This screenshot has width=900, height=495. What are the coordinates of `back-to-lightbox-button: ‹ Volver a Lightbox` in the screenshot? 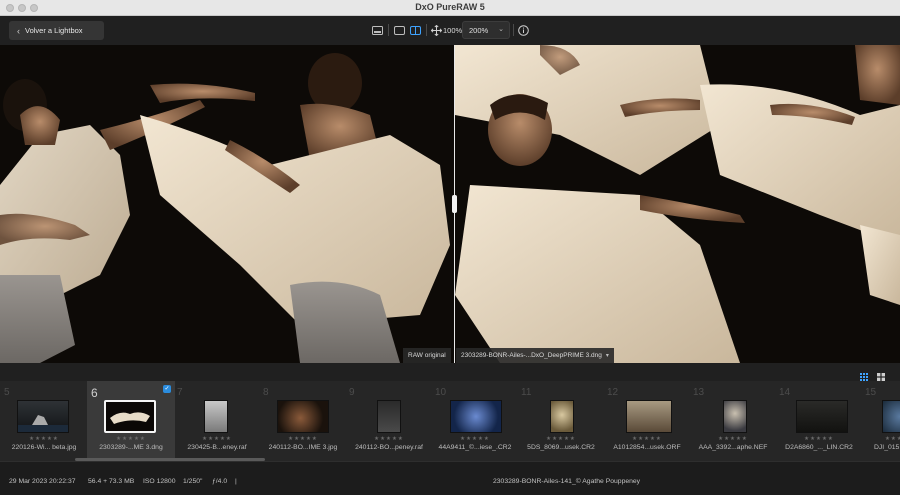 It's located at (56, 30).